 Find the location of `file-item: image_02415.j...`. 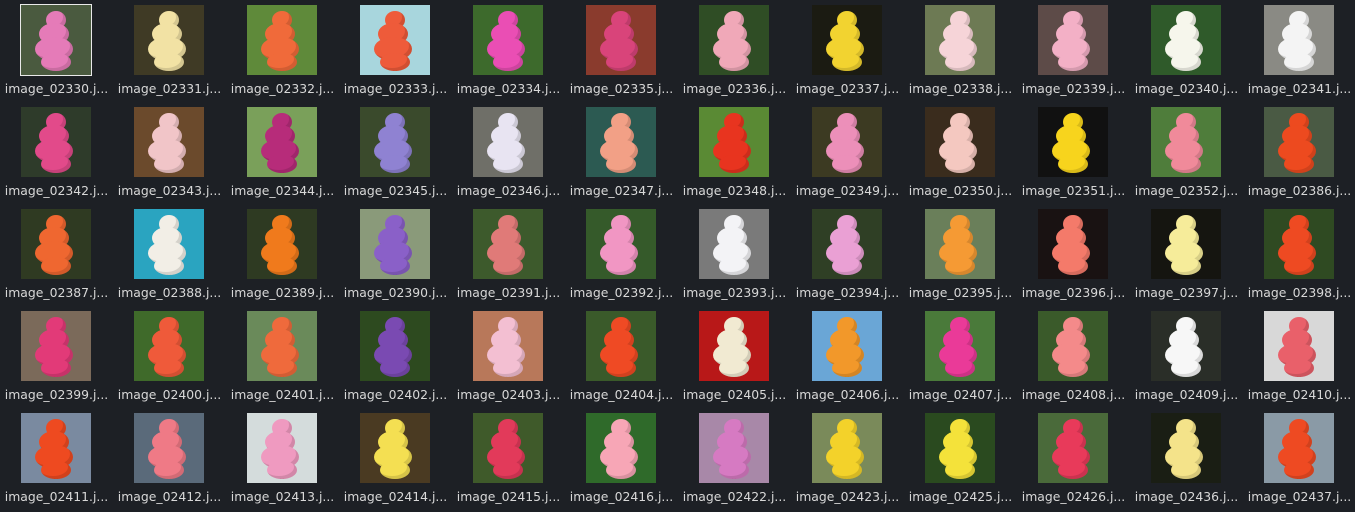

file-item: image_02415.j... is located at coordinates (508, 459).